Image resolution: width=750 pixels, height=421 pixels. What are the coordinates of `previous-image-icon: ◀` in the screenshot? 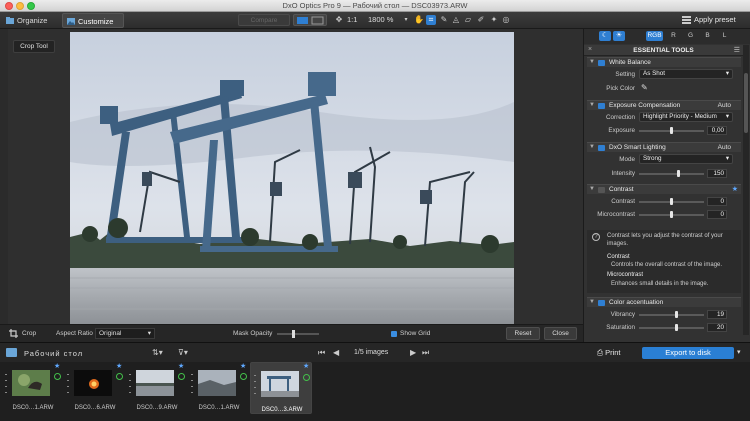 It's located at (336, 352).